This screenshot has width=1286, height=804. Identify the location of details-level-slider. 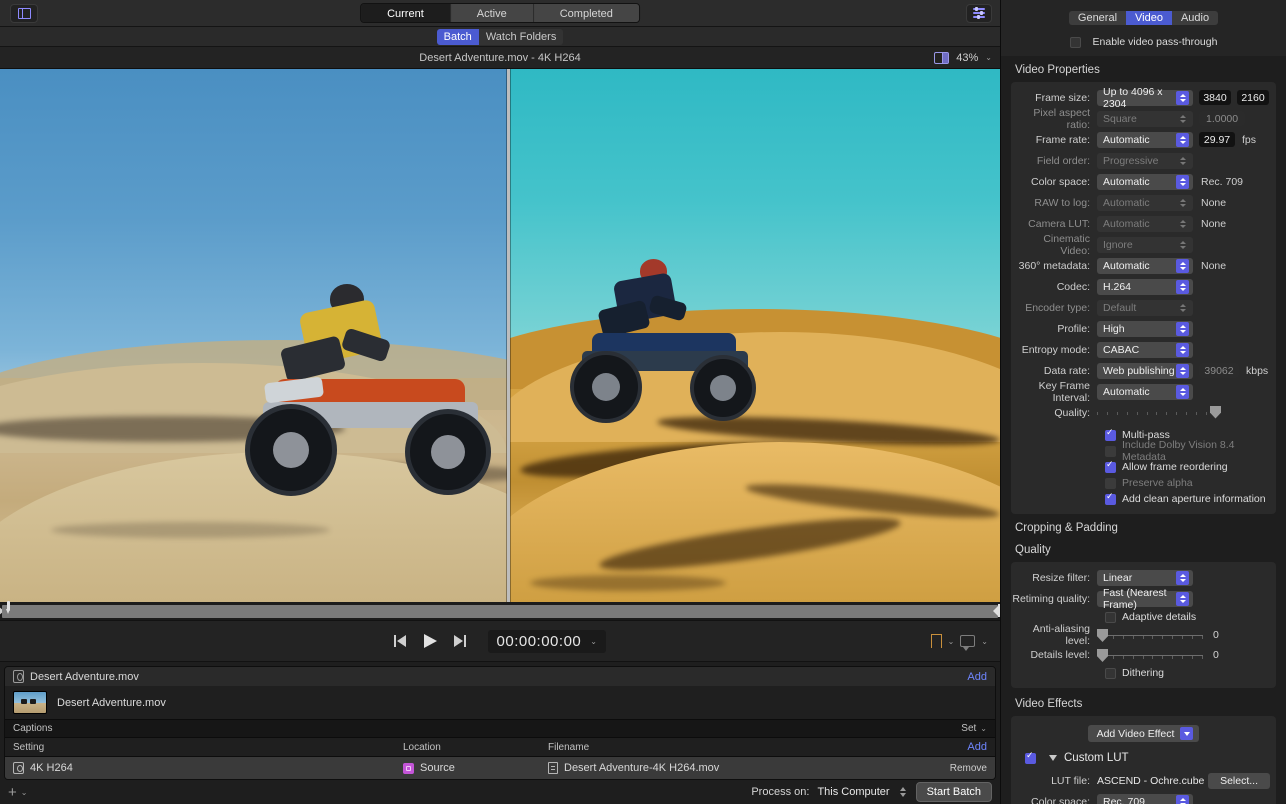
(1152, 655).